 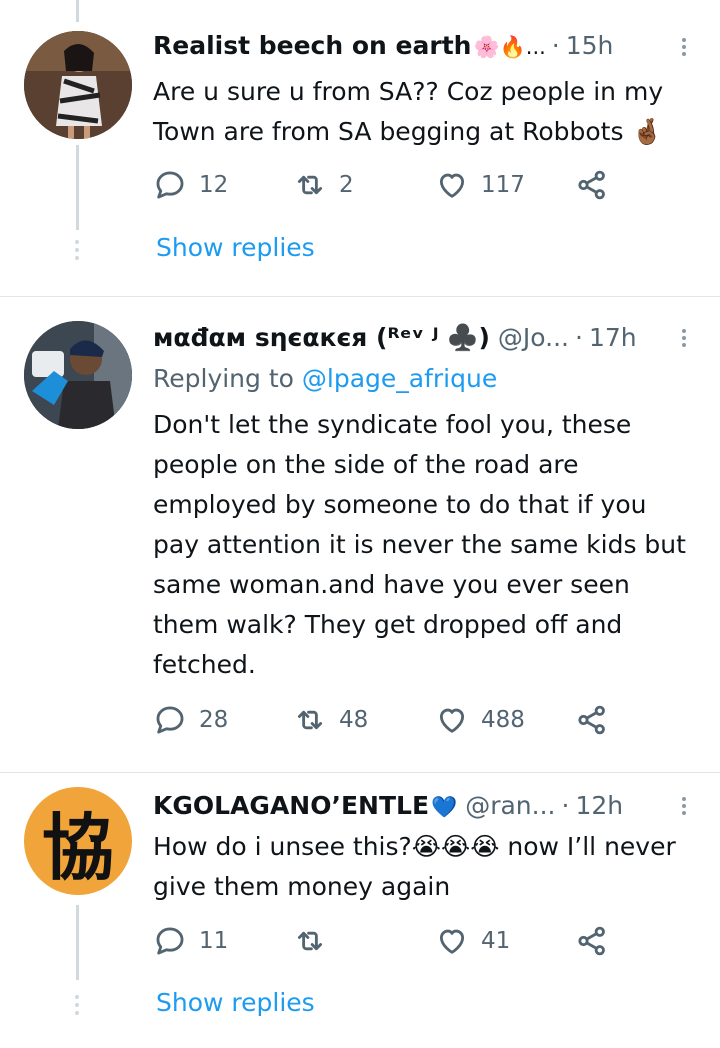 I want to click on tweet-header: мαđαм ѕηєαкєя (ᴿᵉᵛ ᴶ ♣️) @Jo... · 17h, so click(x=426, y=338).